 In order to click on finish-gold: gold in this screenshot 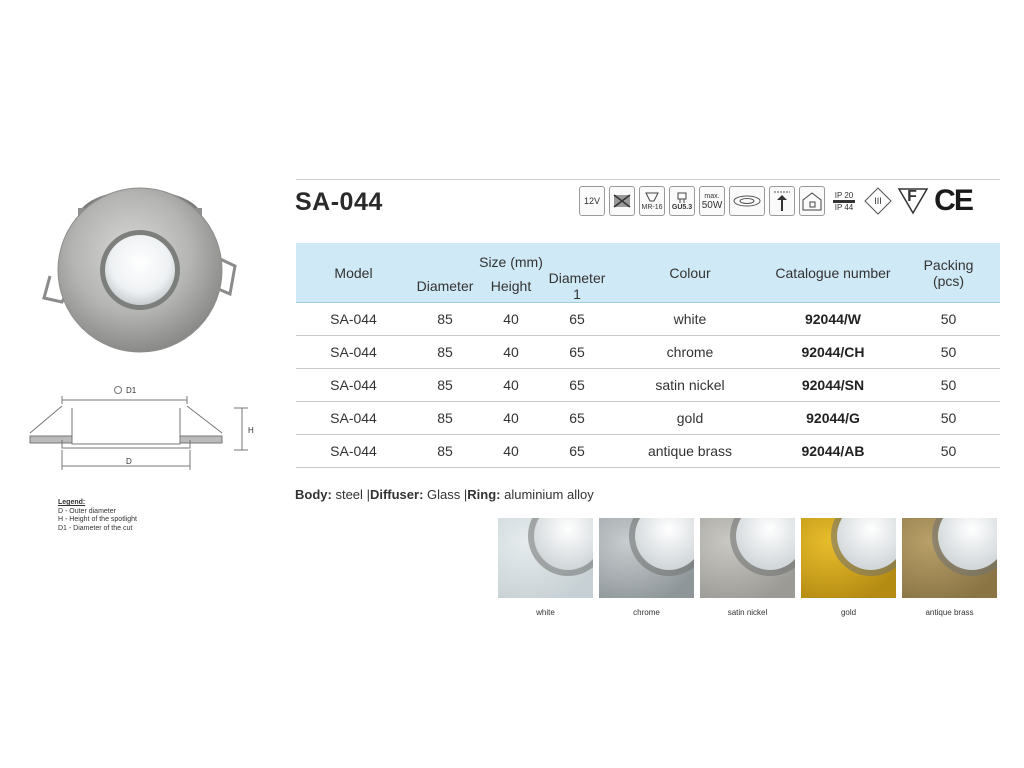, I will do `click(848, 567)`.